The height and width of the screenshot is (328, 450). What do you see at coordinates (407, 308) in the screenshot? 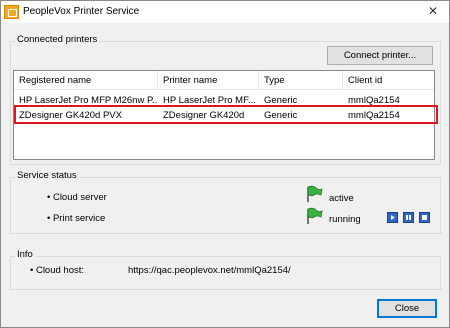
I see `close-button: Close` at bounding box center [407, 308].